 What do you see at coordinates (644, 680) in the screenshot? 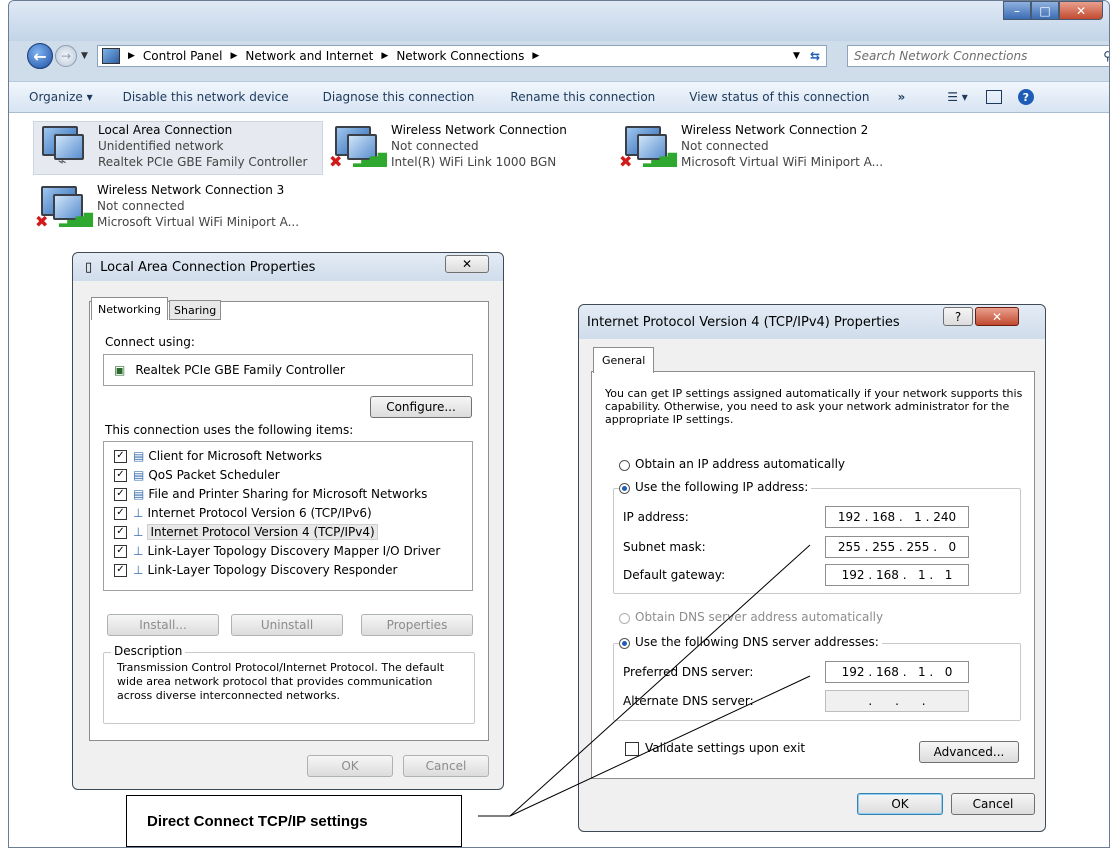
I see `callout-leader-lines` at bounding box center [644, 680].